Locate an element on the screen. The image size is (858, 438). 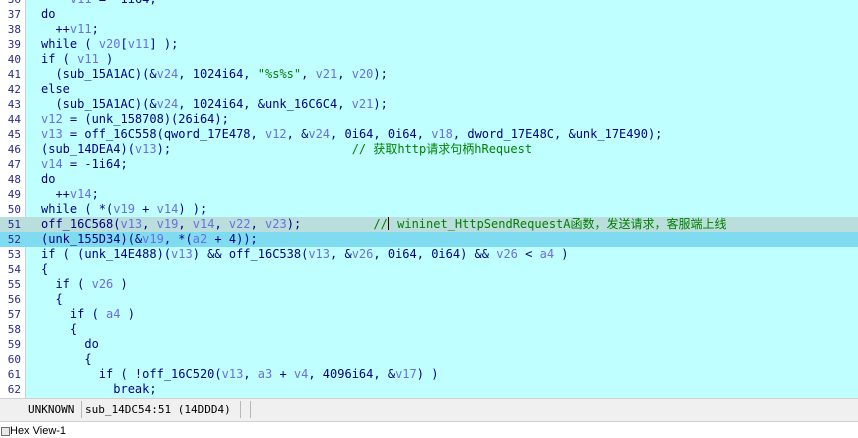
code-line: 59 do is located at coordinates (429, 344).